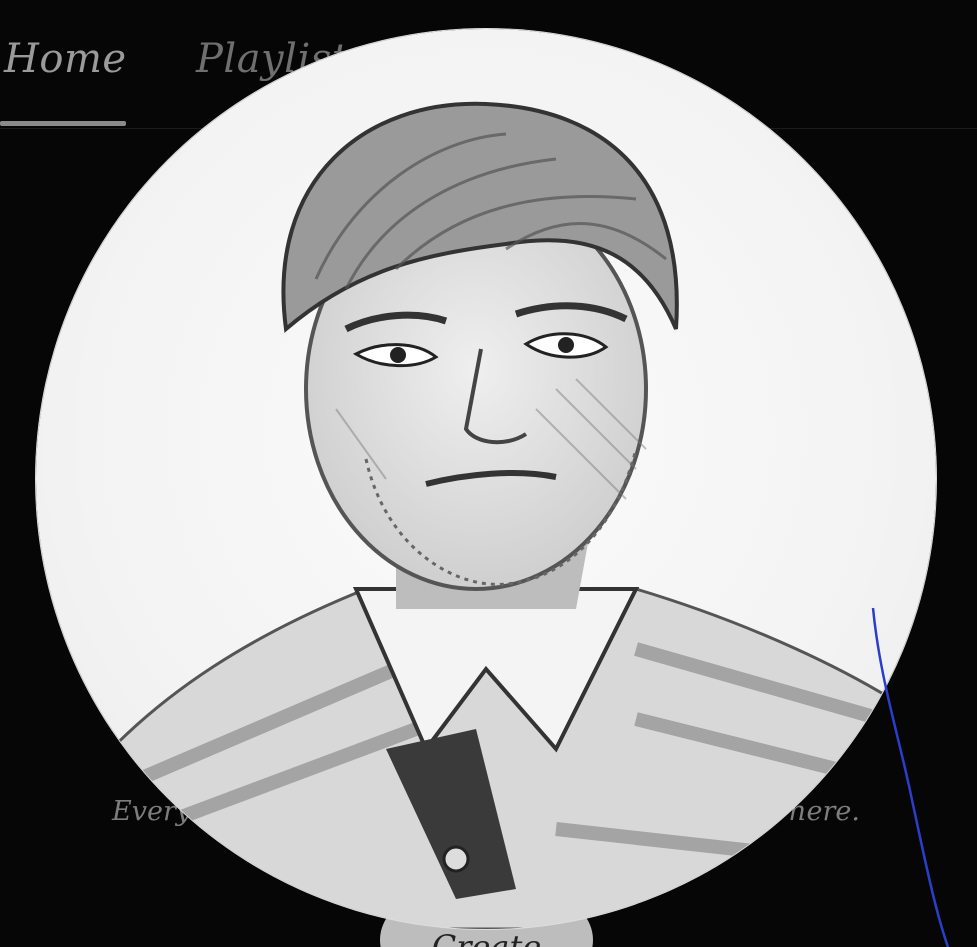 This screenshot has width=977, height=947. What do you see at coordinates (65, 59) in the screenshot?
I see `tab-home: Home` at bounding box center [65, 59].